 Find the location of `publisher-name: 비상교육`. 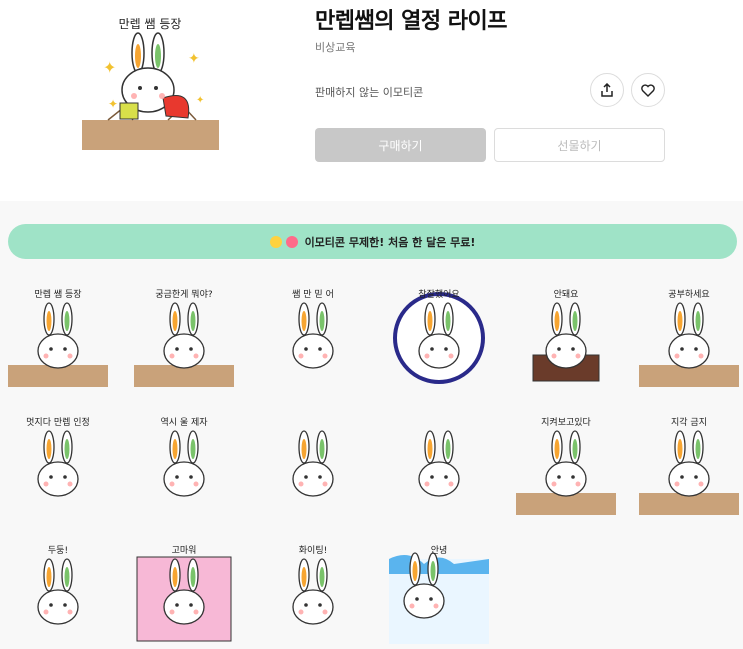

publisher-name: 비상교육 is located at coordinates (335, 47).